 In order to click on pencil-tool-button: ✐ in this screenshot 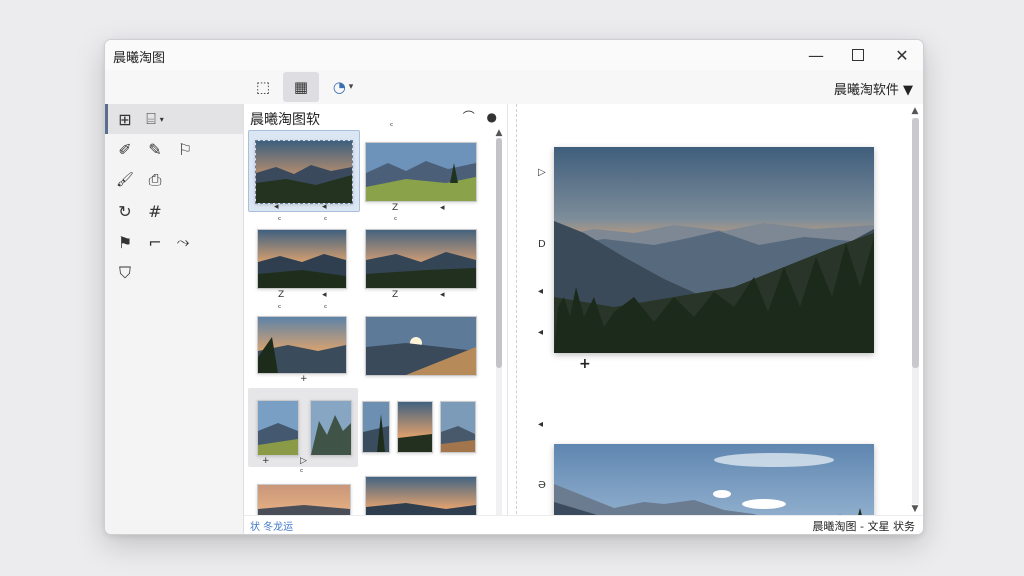, I will do `click(125, 149)`.